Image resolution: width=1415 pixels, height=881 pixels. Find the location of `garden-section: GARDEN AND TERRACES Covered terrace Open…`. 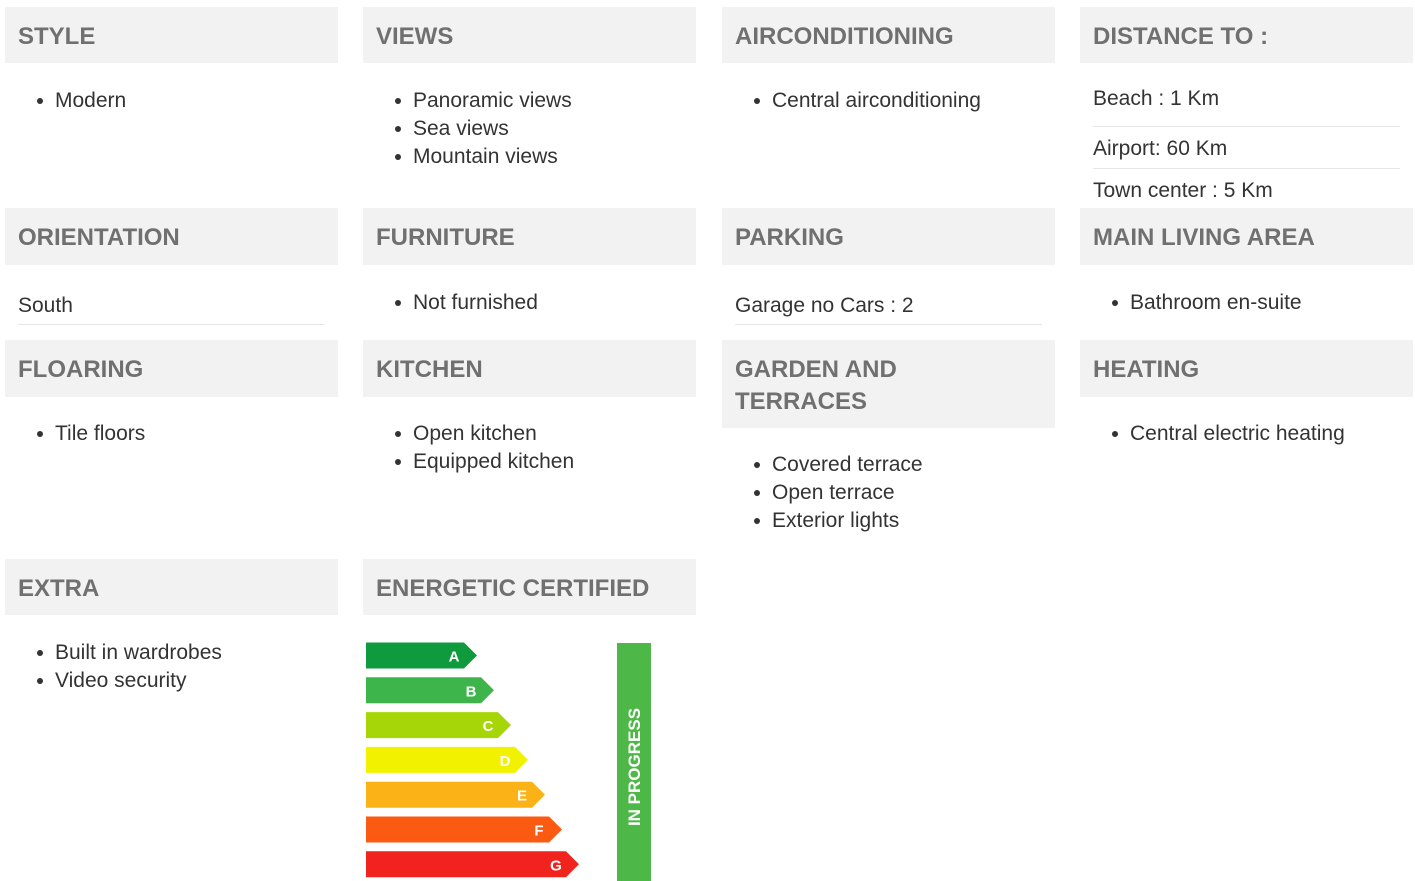

garden-section: GARDEN AND TERRACES Covered terrace Open… is located at coordinates (888, 437).